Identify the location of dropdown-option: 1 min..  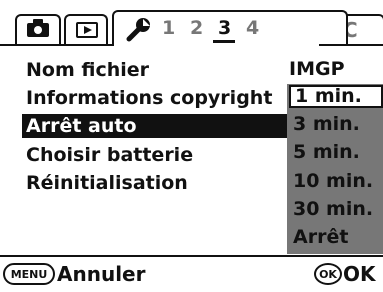
(336, 96).